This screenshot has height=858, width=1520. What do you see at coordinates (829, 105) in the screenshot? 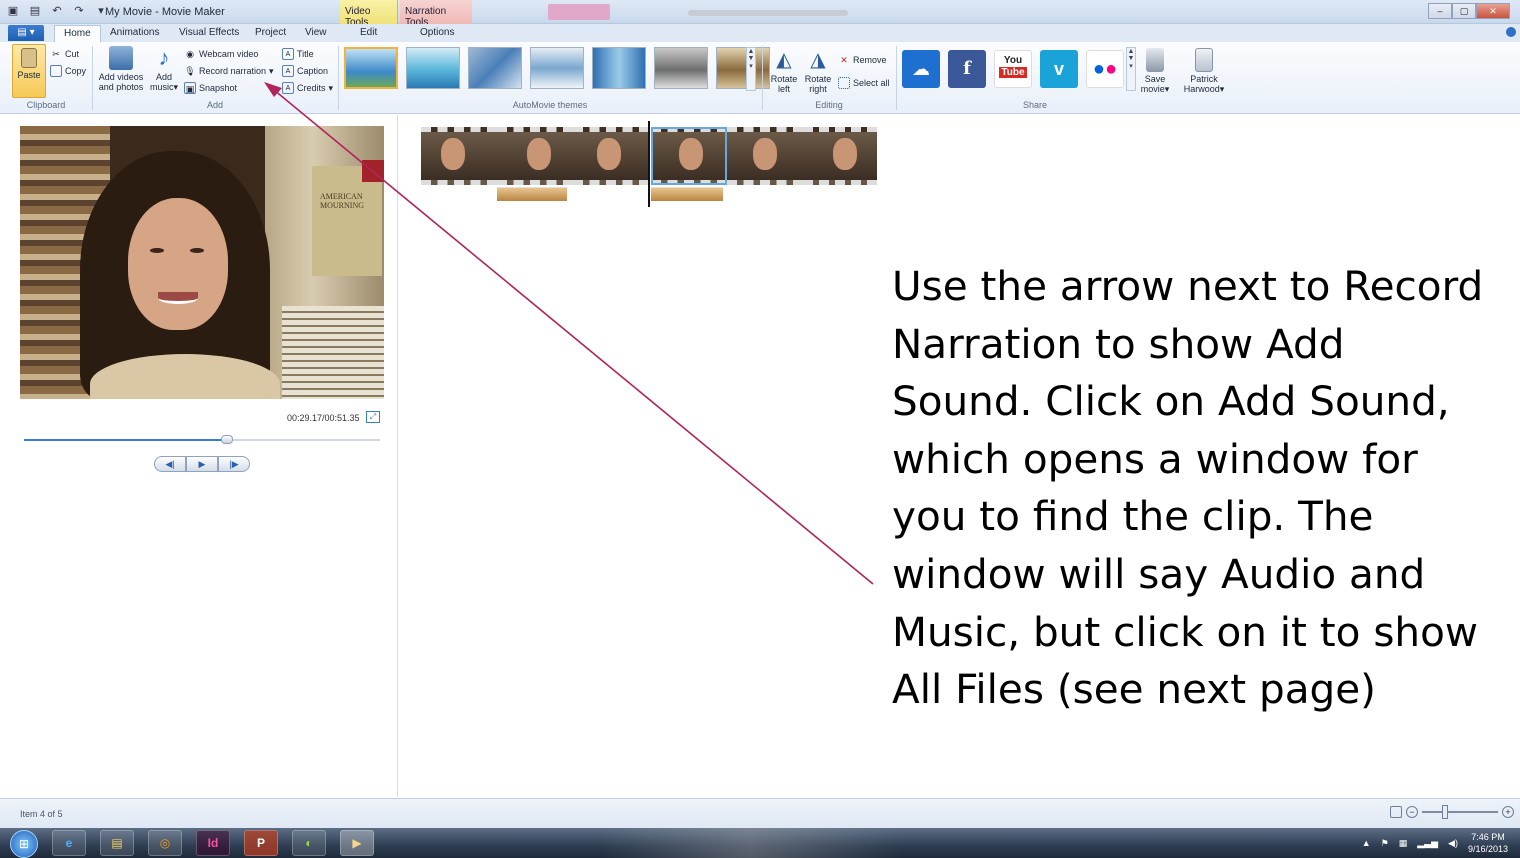
I see `group-label-editing: Editing` at bounding box center [829, 105].